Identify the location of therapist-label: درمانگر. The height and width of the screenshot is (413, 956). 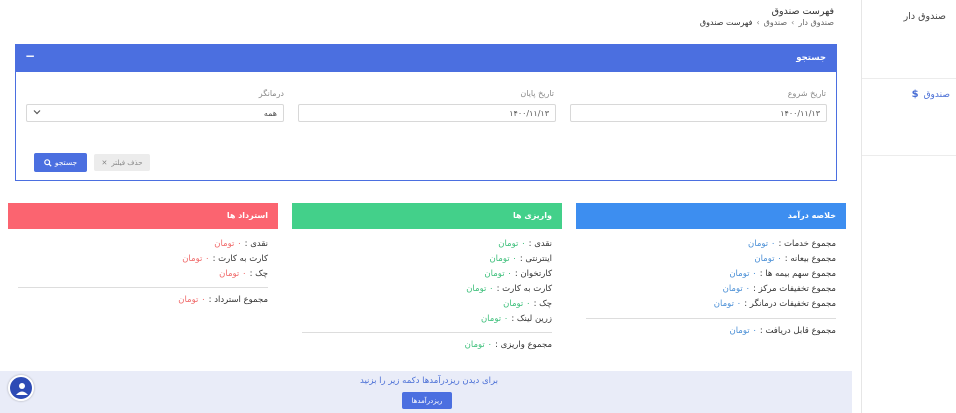
(271, 93).